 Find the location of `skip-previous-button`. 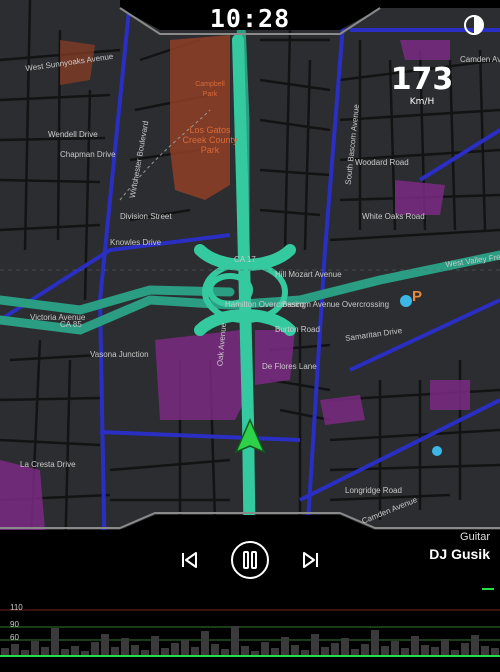

skip-previous-button is located at coordinates (189, 560).